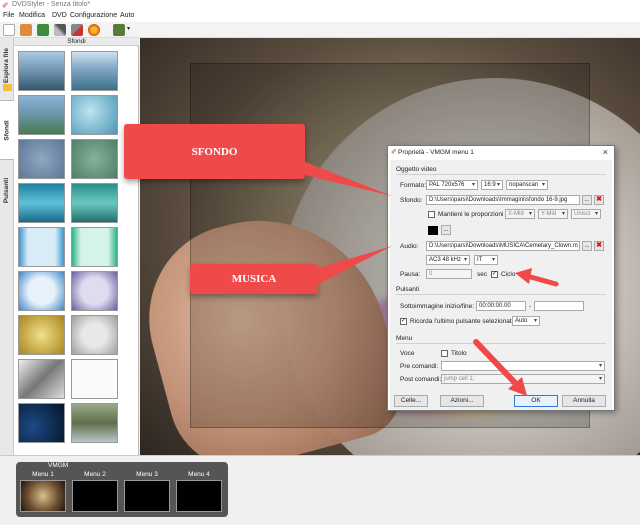 The image size is (640, 525). What do you see at coordinates (9, 30) in the screenshot?
I see `new-file-icon` at bounding box center [9, 30].